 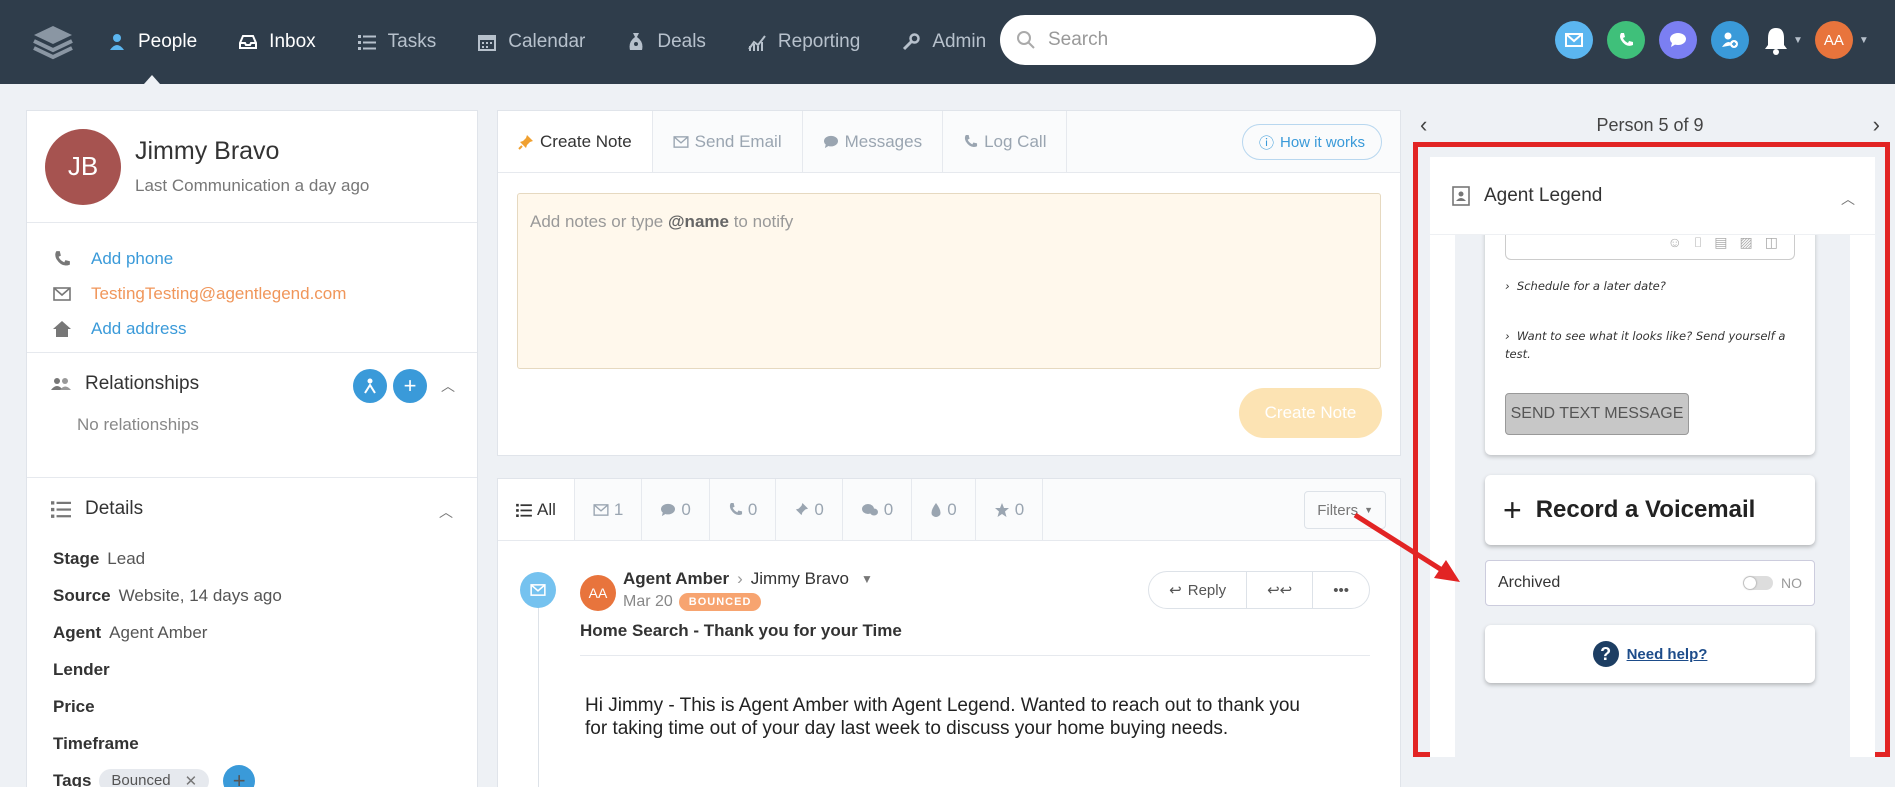 I want to click on sender-name: Agent Amber, so click(x=676, y=579).